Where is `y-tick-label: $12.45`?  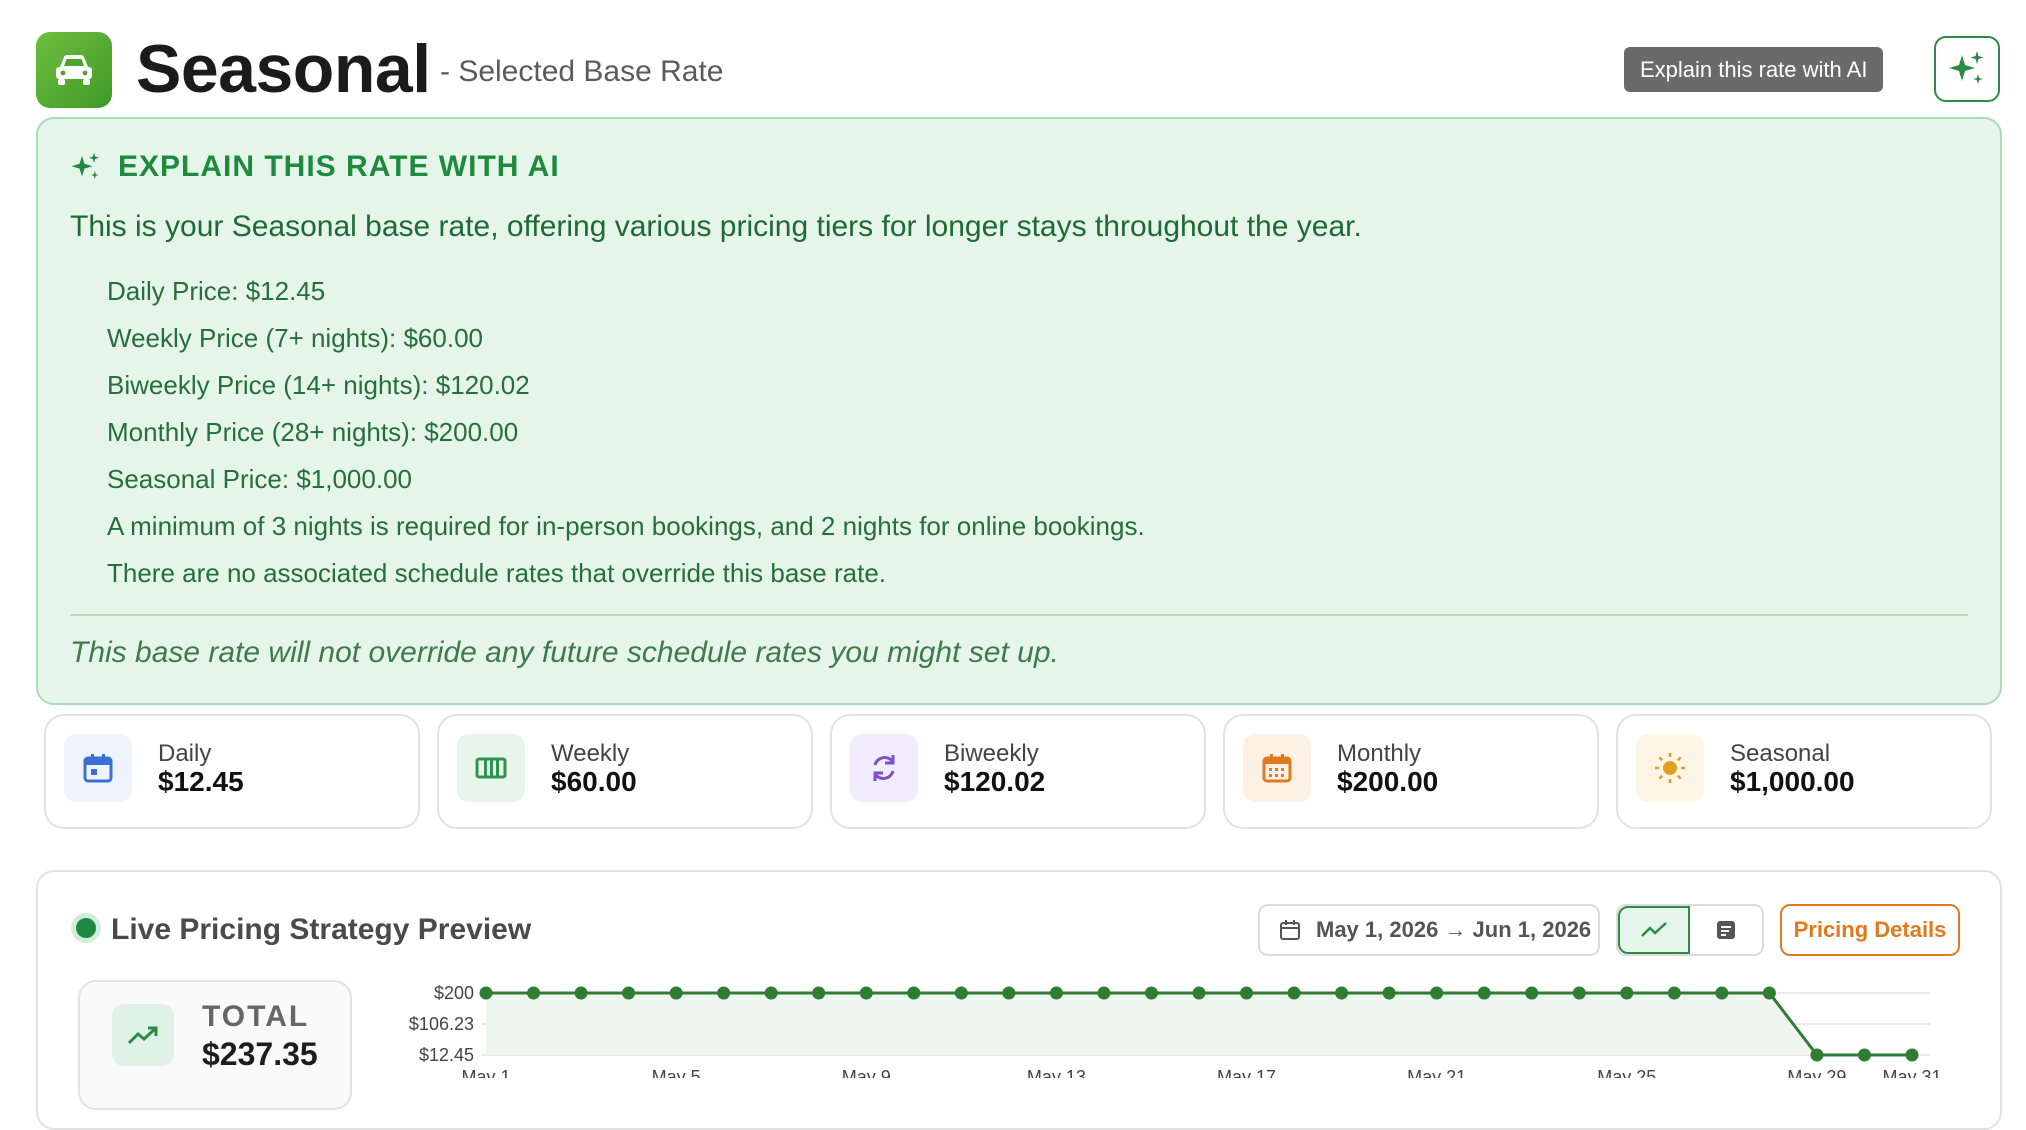
y-tick-label: $12.45 is located at coordinates (446, 1055).